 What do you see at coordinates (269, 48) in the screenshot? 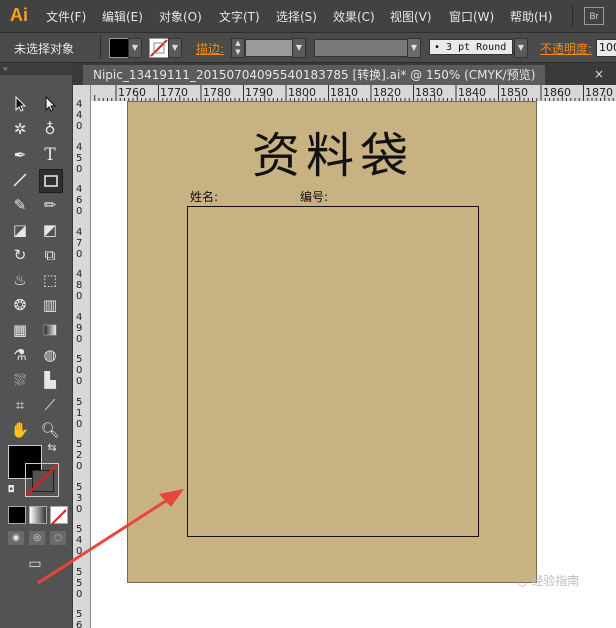
I see `stroke-weight-field` at bounding box center [269, 48].